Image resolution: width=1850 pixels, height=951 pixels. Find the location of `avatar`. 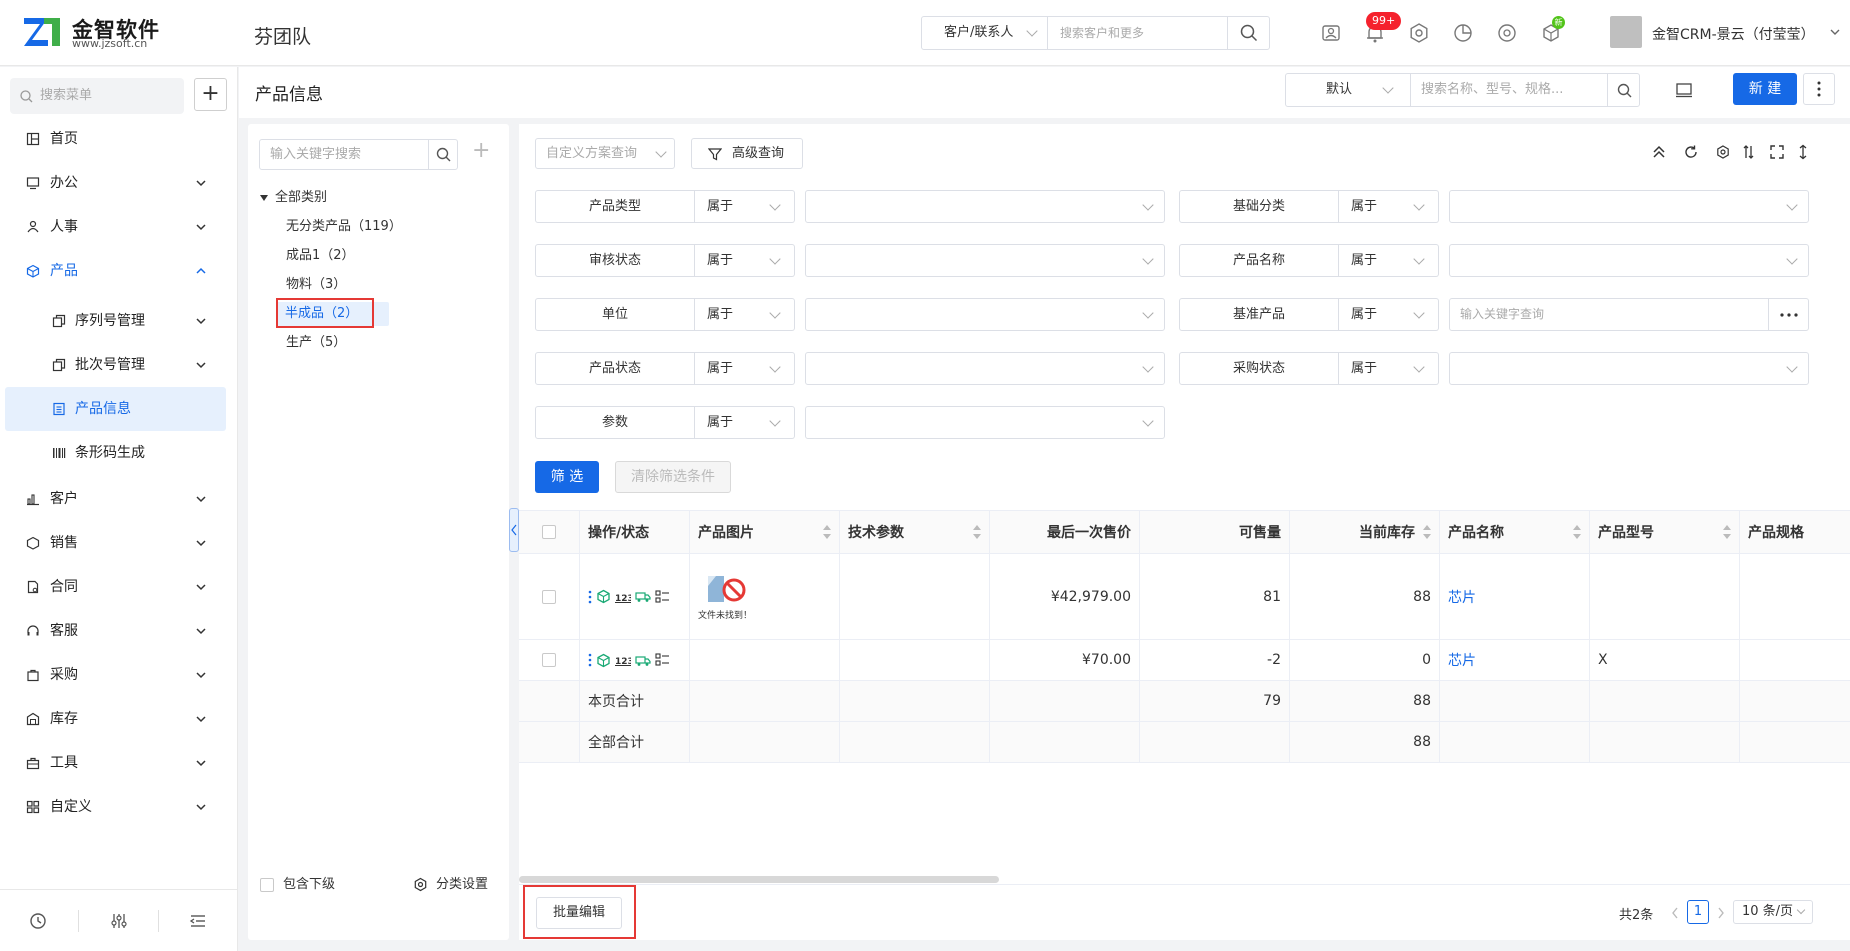

avatar is located at coordinates (1626, 32).